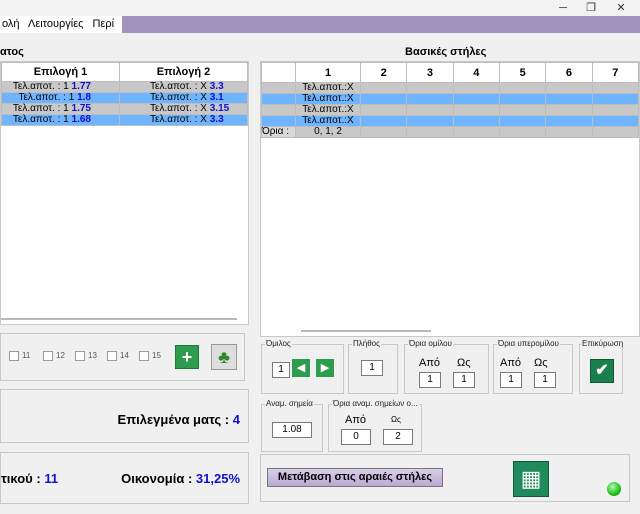 Image resolution: width=640 pixels, height=514 pixels. I want to click on economy-panel: τικού : 11 Οικονομία : 31,25%, so click(124, 478).